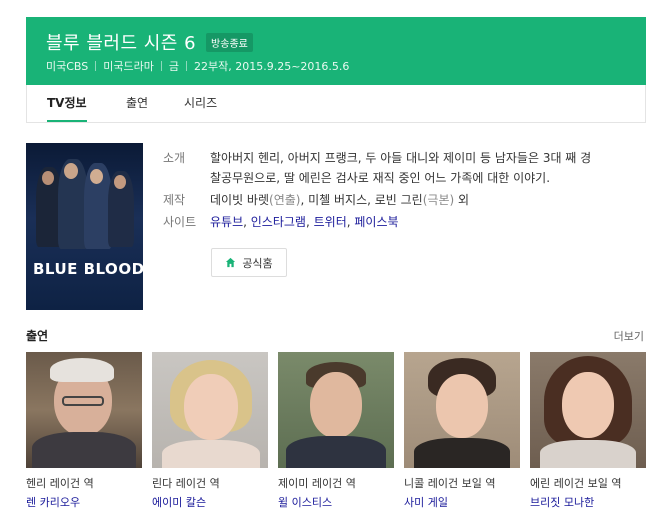 This screenshot has height=524, width=660. Describe the element at coordinates (336, 502) in the screenshot. I see `cast-name: 윌 이스티스` at that location.